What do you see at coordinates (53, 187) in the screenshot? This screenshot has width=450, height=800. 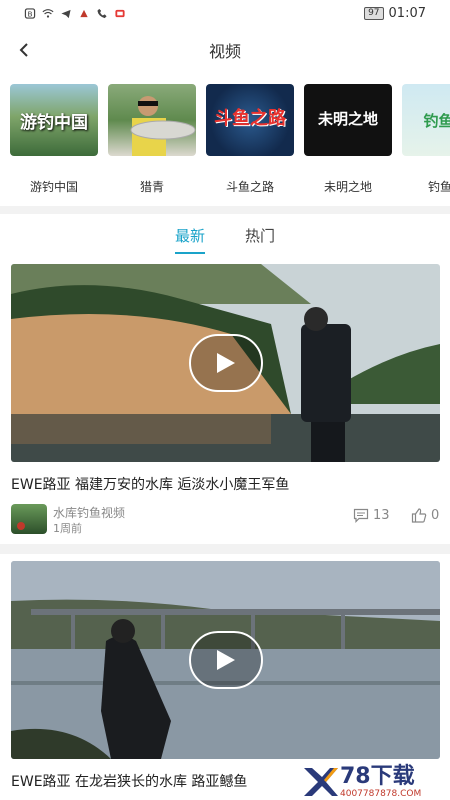 I see `channel-name: 游钓中国` at bounding box center [53, 187].